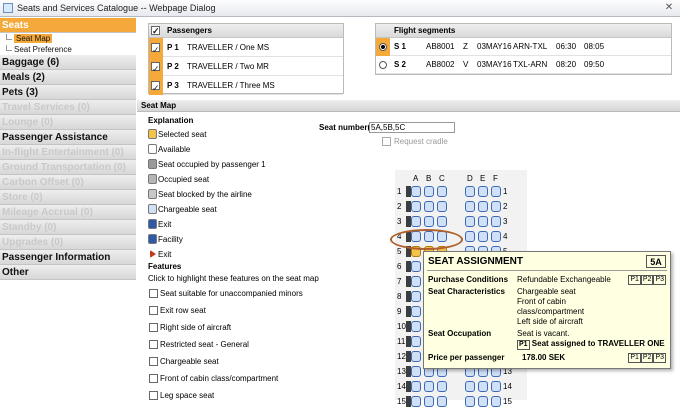 The height and width of the screenshot is (408, 680). I want to click on sidebar-item-4: Meals (2), so click(68, 77).